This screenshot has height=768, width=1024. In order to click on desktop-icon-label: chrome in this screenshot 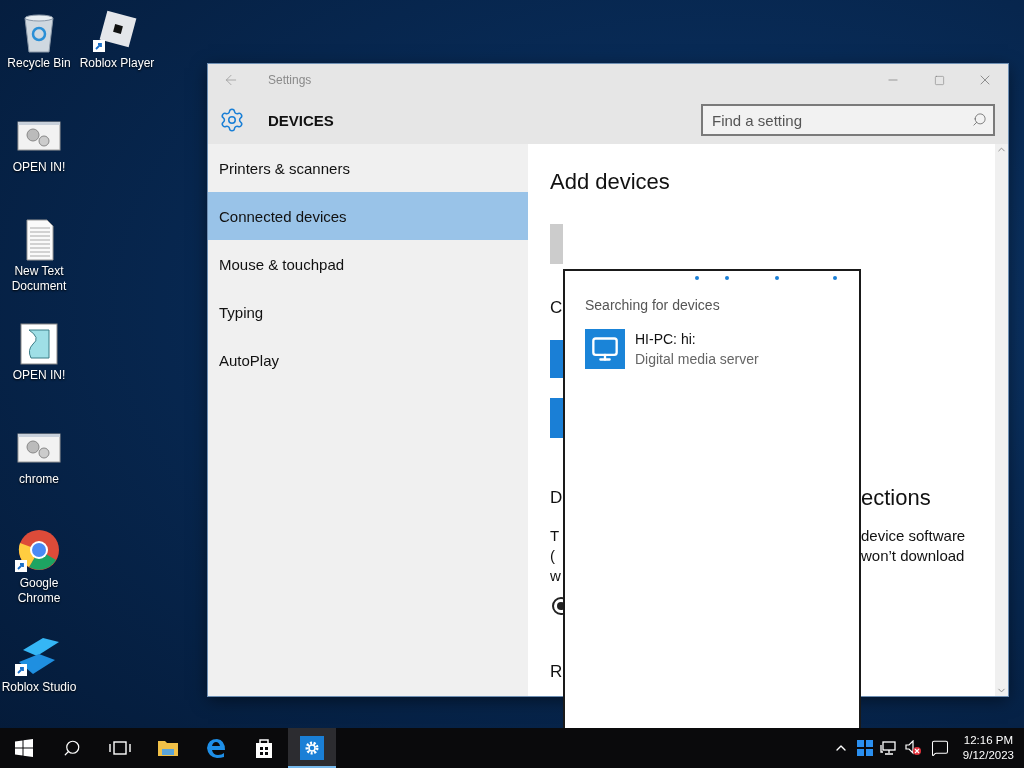, I will do `click(39, 479)`.